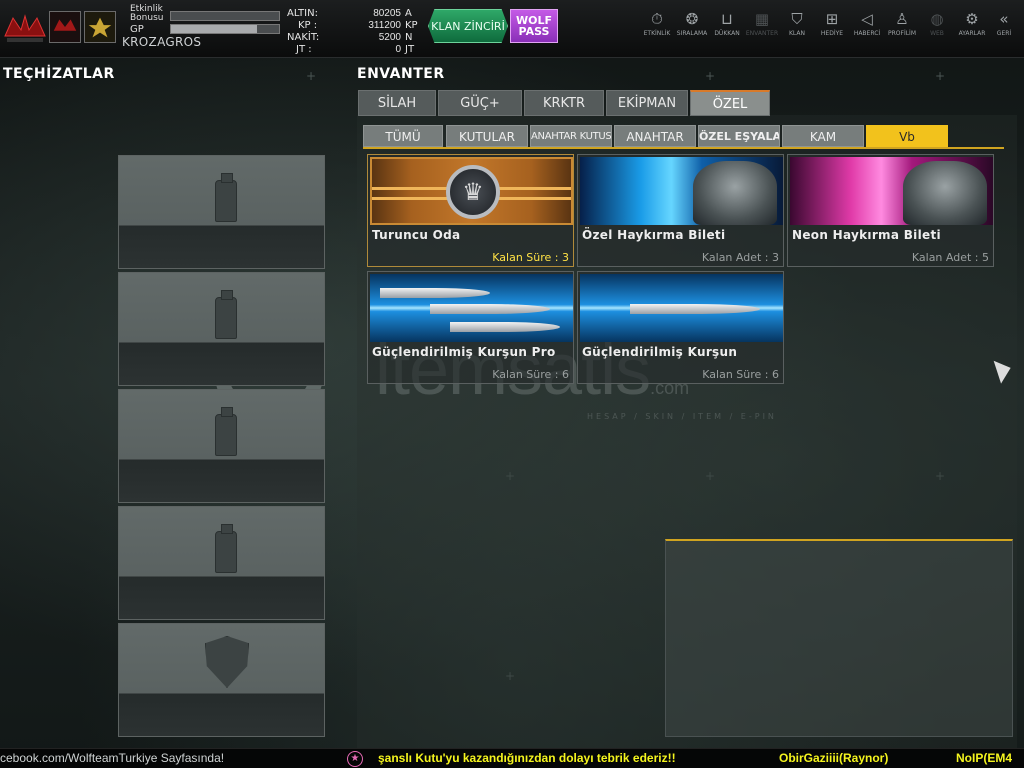  I want to click on item-name: Güçlendirilmiş Kurşun Pro, so click(464, 352).